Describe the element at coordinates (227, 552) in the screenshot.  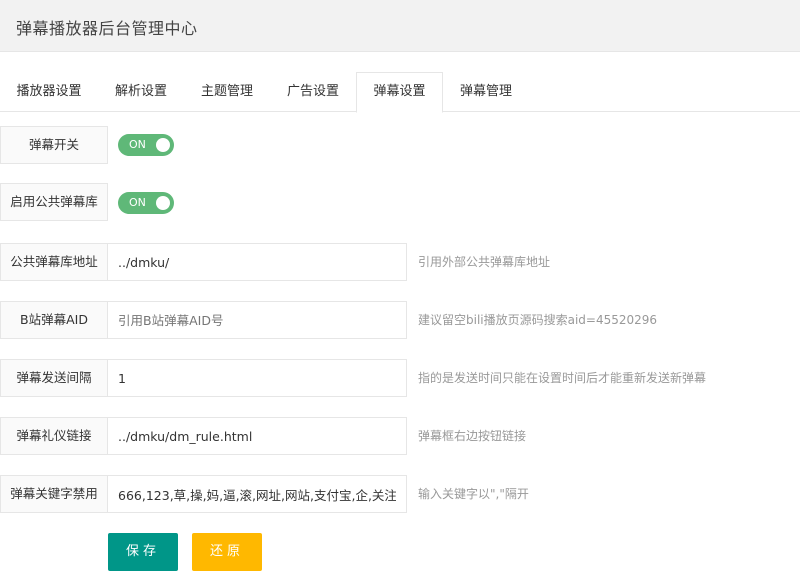
I see `reset-button: 还原` at that location.